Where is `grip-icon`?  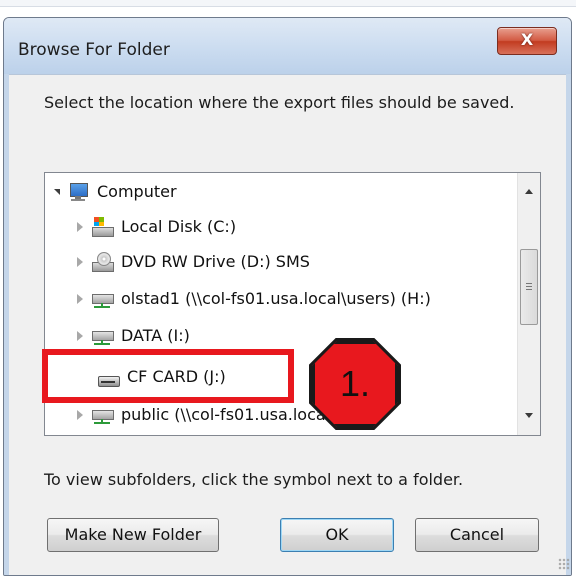
grip-icon is located at coordinates (529, 283).